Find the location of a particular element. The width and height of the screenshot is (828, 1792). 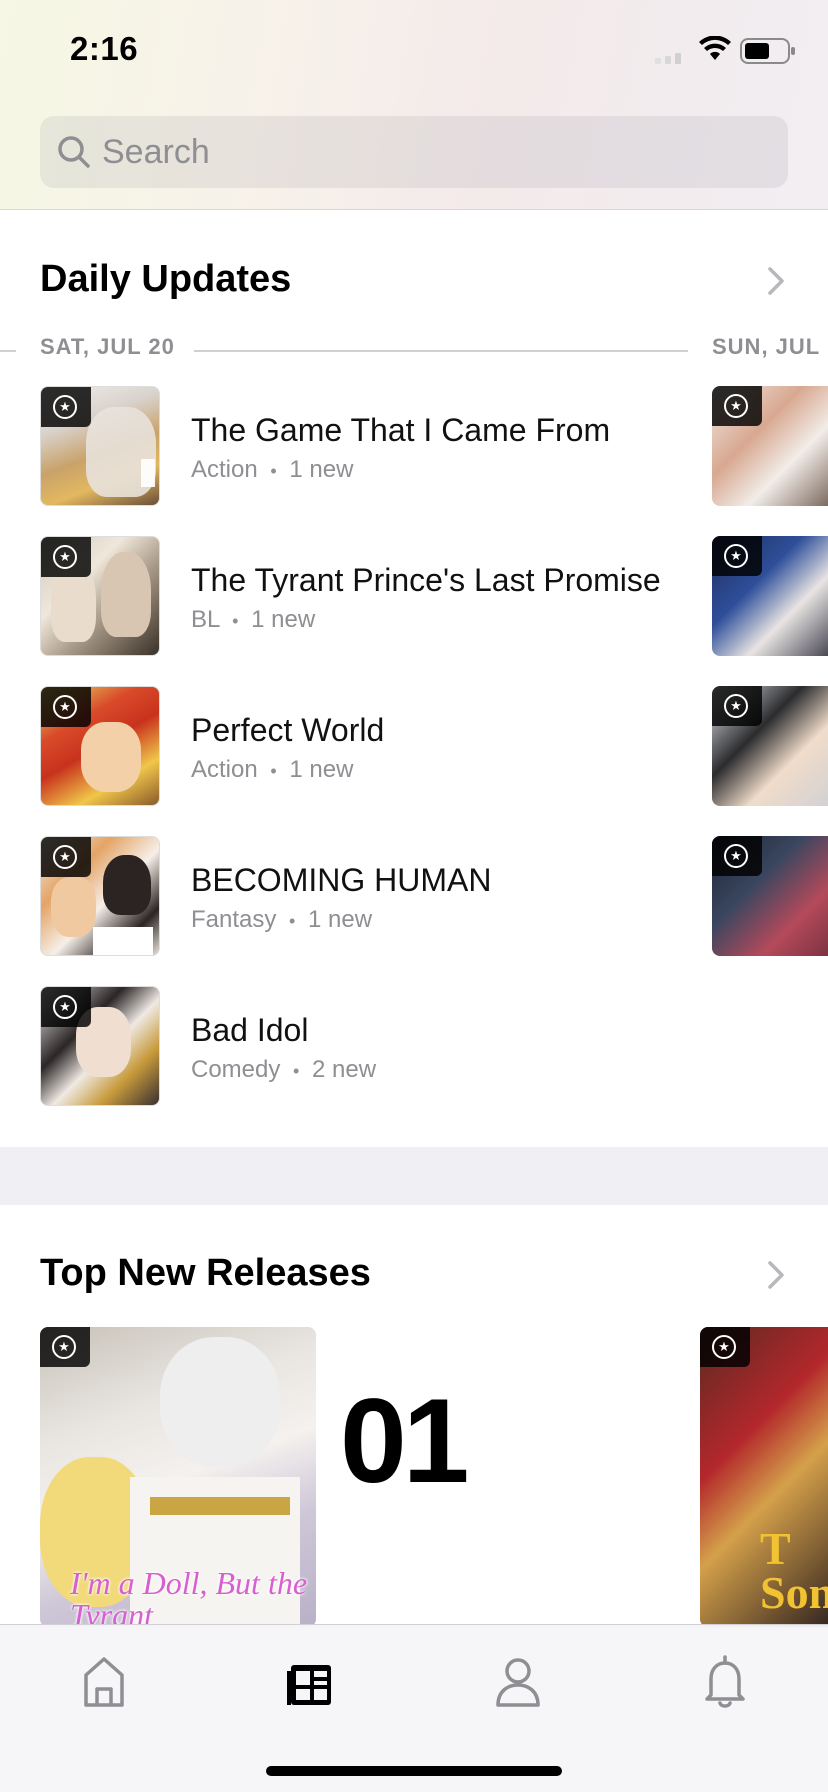

comic-meta: Fantasy • 1 new is located at coordinates (281, 920).